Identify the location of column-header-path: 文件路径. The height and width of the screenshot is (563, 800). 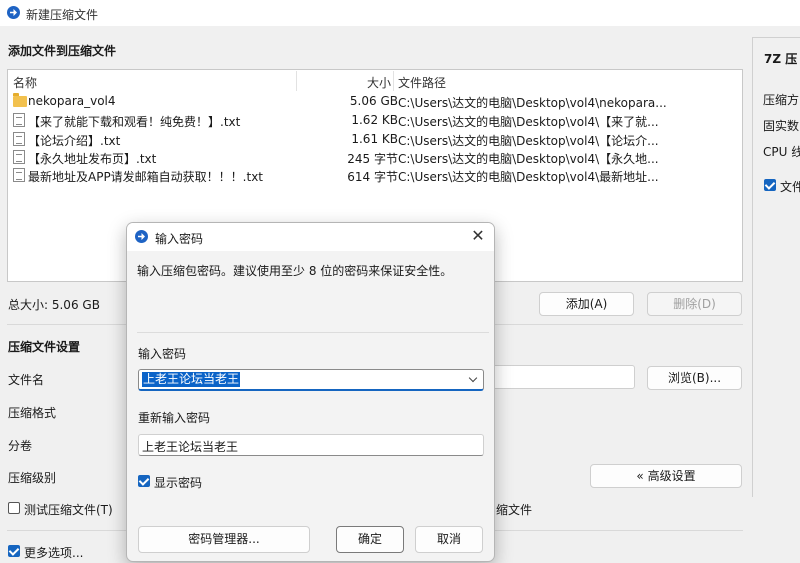
(422, 82).